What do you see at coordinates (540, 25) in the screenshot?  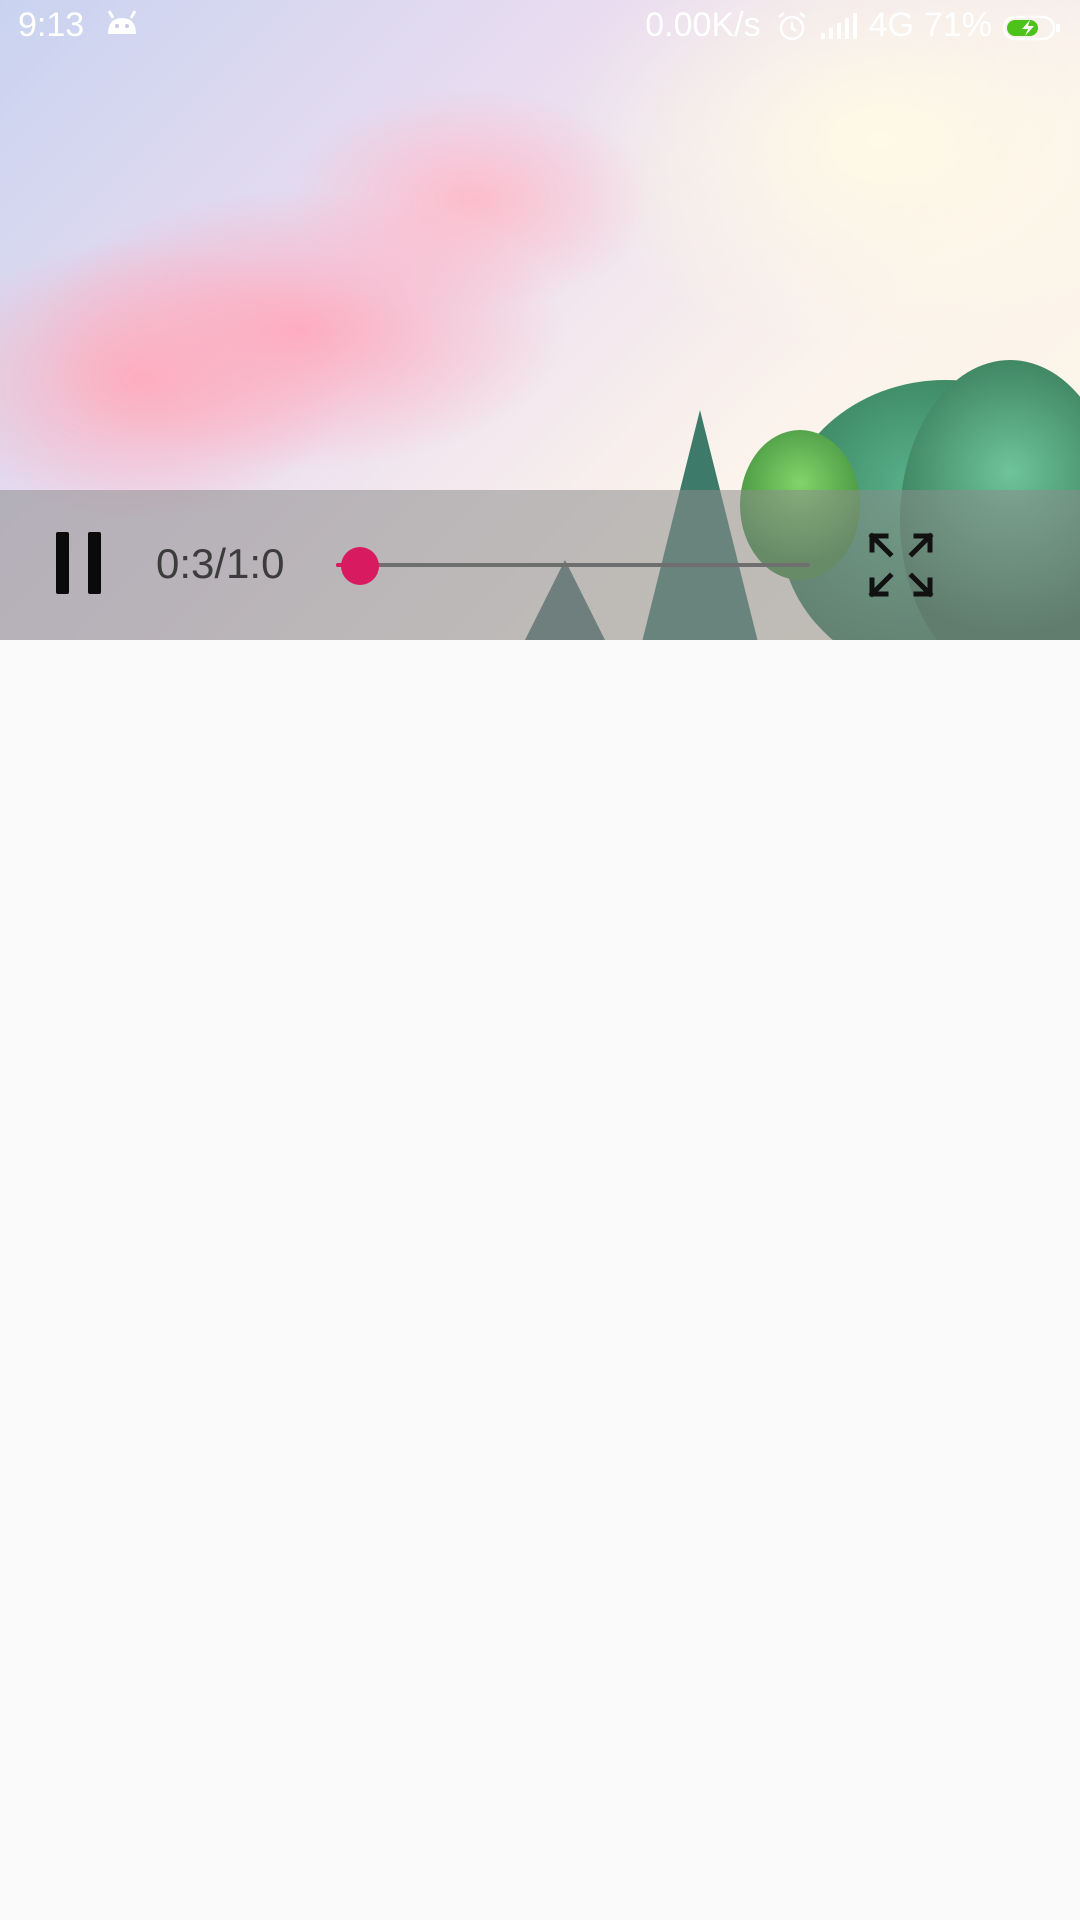 I see `status-bar: 9:13 0.00K/s 4G 71%` at bounding box center [540, 25].